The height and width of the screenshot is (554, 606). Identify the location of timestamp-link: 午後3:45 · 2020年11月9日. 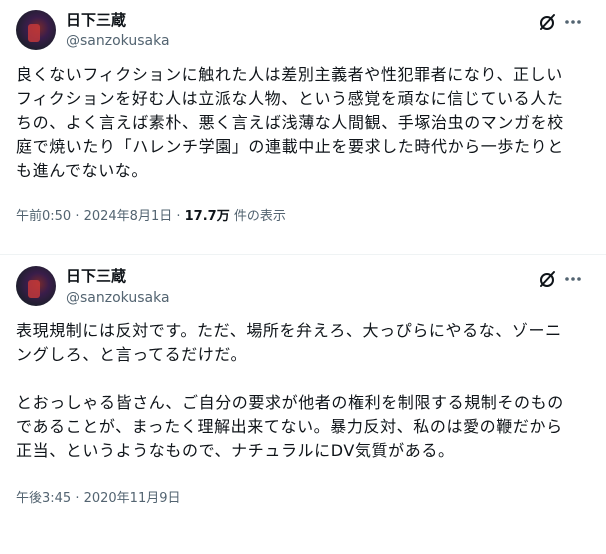
(98, 498).